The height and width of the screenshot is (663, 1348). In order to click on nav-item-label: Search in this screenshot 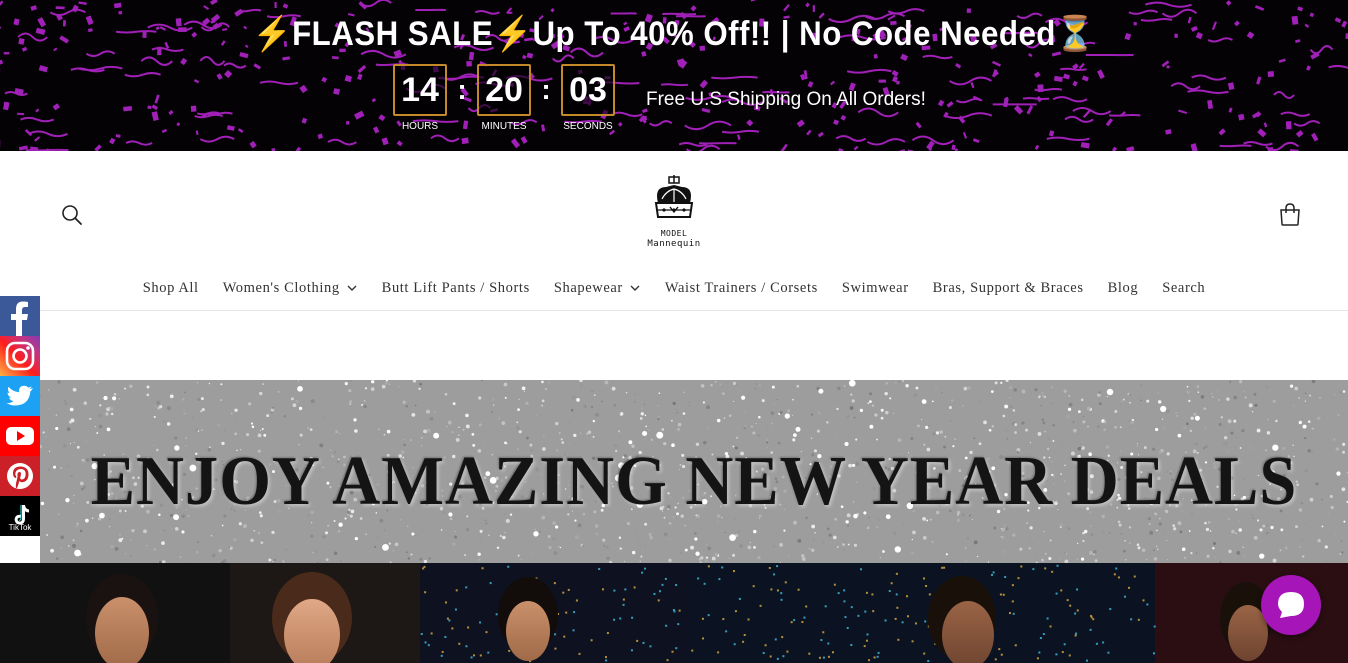, I will do `click(1184, 287)`.